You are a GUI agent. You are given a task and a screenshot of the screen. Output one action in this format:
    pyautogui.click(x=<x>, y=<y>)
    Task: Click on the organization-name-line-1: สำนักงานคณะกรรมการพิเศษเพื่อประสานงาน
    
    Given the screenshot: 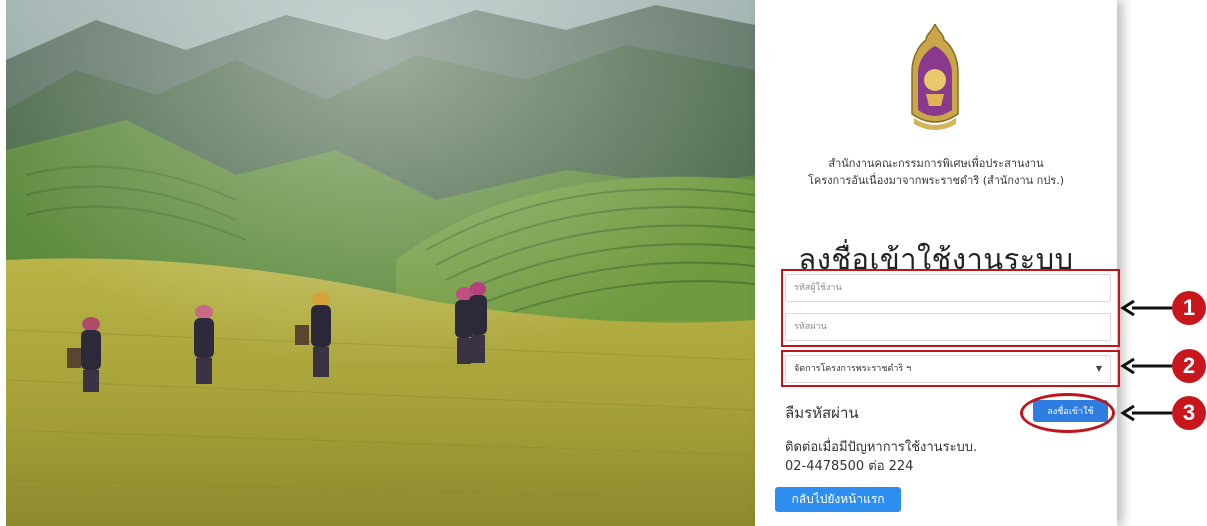 What is the action you would take?
    pyautogui.click(x=936, y=163)
    